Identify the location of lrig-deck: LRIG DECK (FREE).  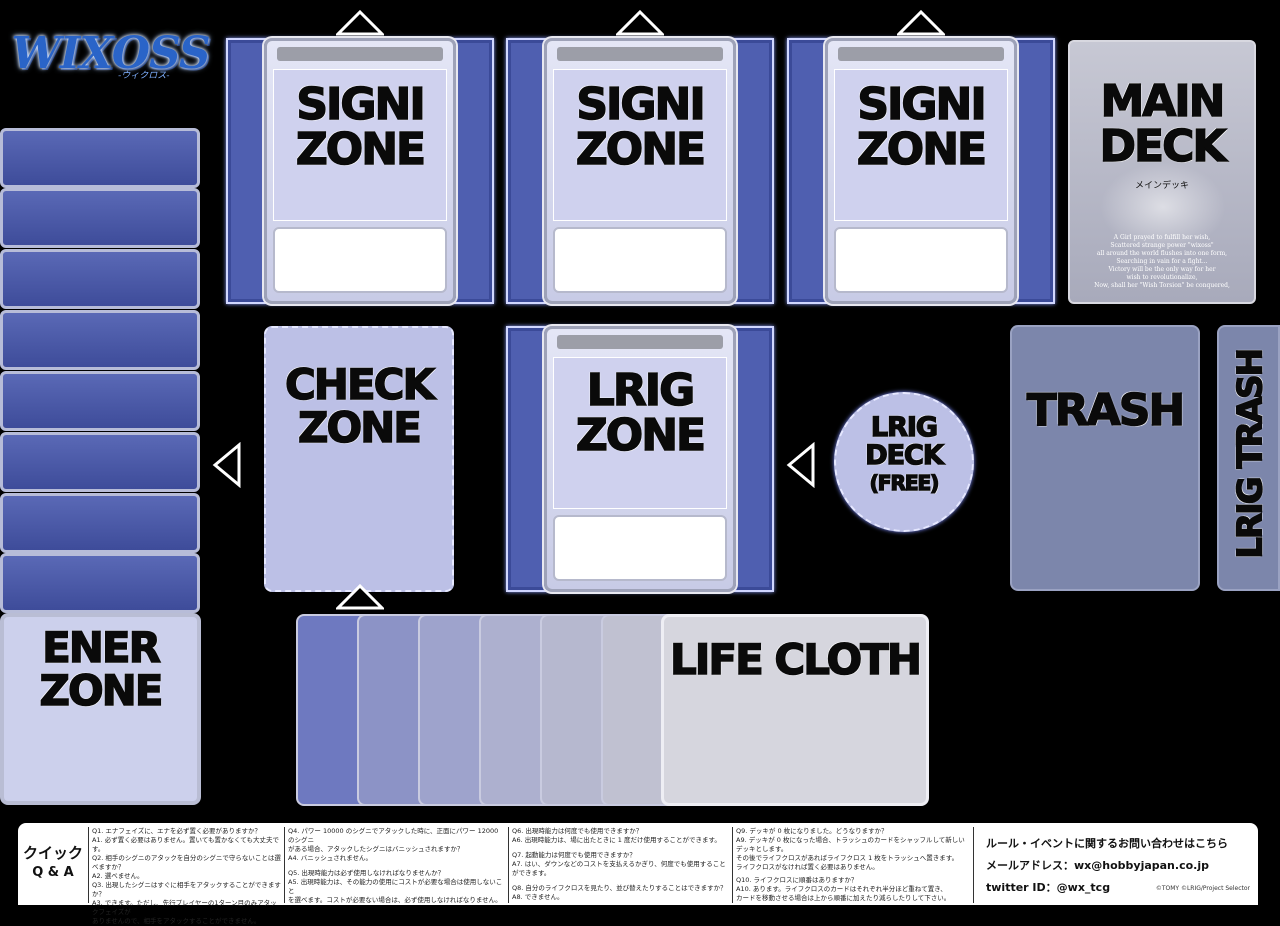
(904, 462).